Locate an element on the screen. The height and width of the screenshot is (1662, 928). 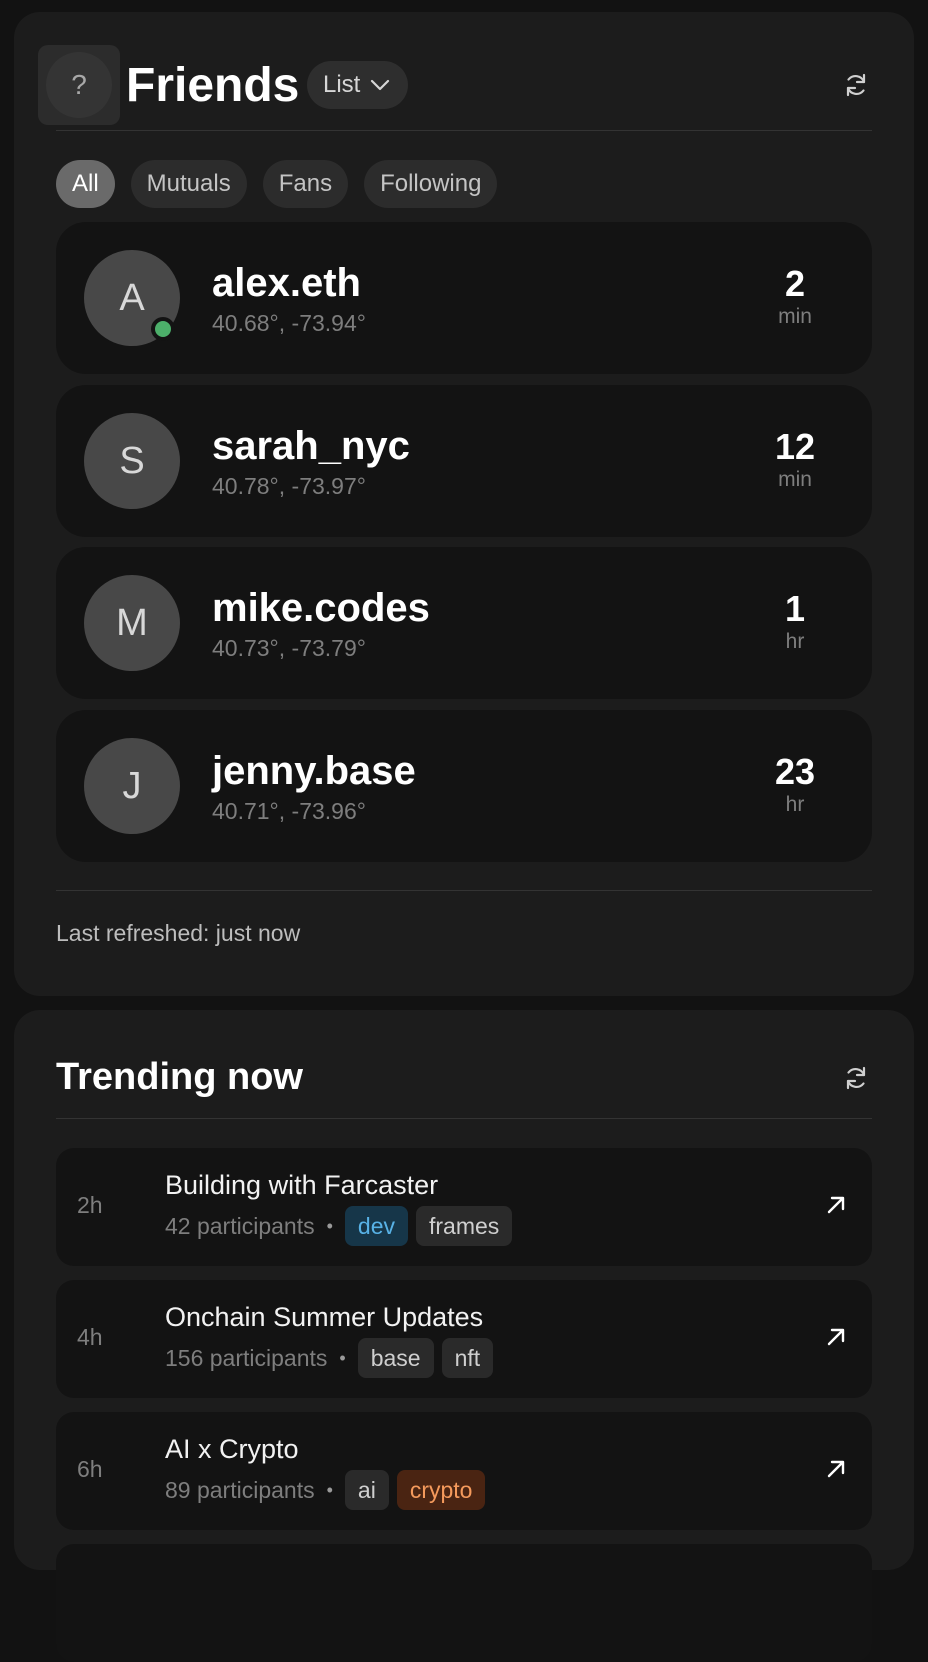
view-selector: List is located at coordinates (358, 85).